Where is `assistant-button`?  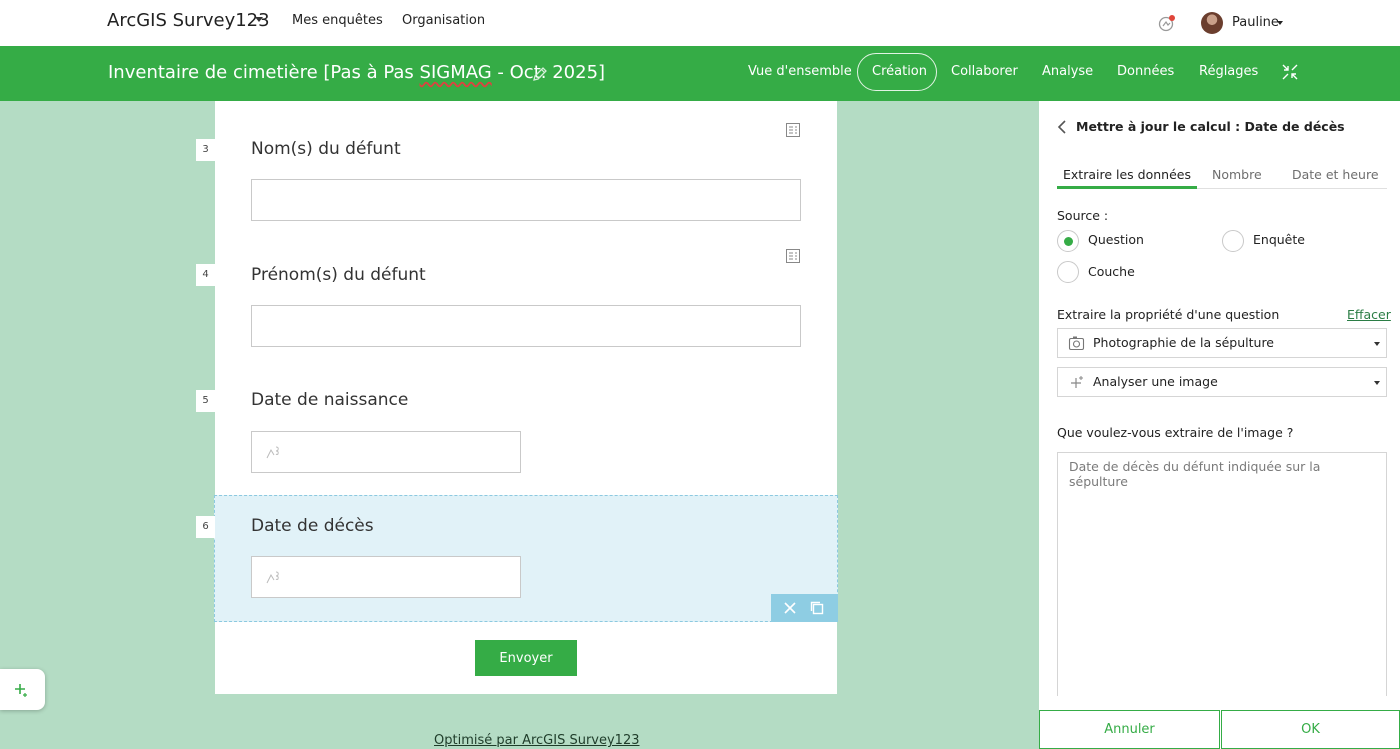 assistant-button is located at coordinates (22, 689).